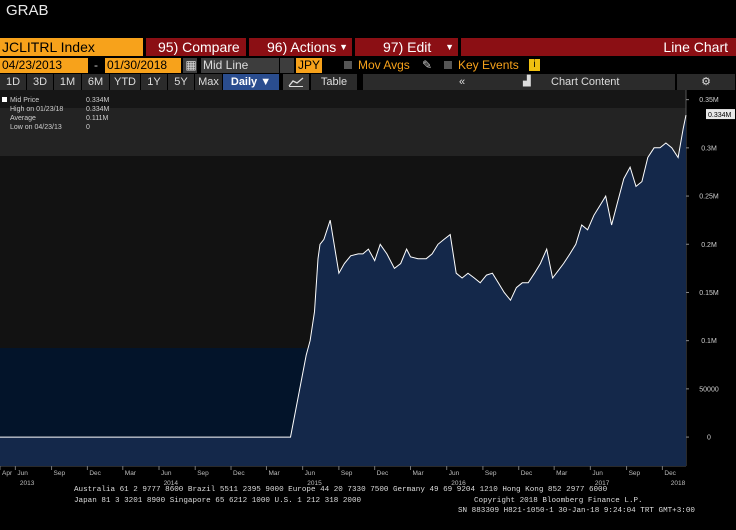 The height and width of the screenshot is (530, 736). What do you see at coordinates (13, 82) in the screenshot?
I see `period-1d-button: 1D` at bounding box center [13, 82].